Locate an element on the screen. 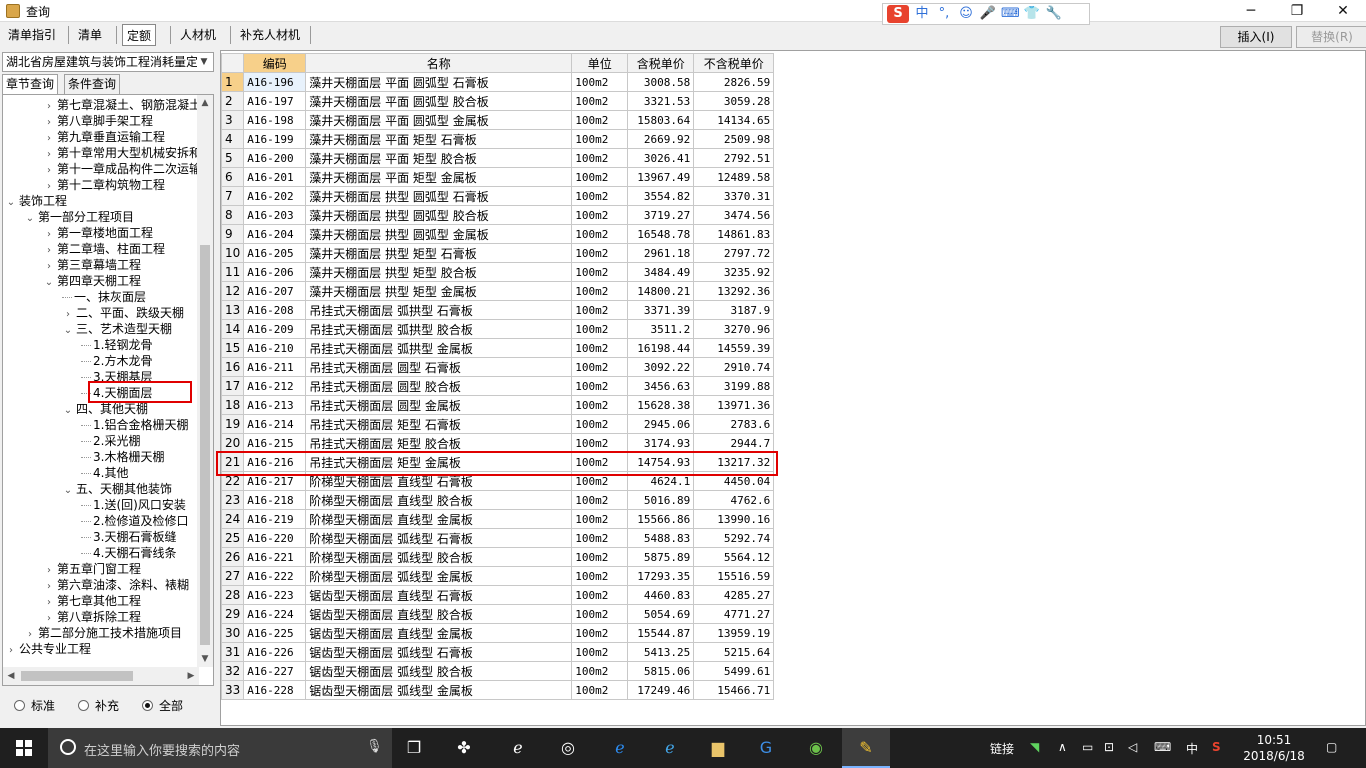 The width and height of the screenshot is (1366, 768). quota-name: 藻井天棚面层 拱型 圆弧型 石膏板 is located at coordinates (439, 196).